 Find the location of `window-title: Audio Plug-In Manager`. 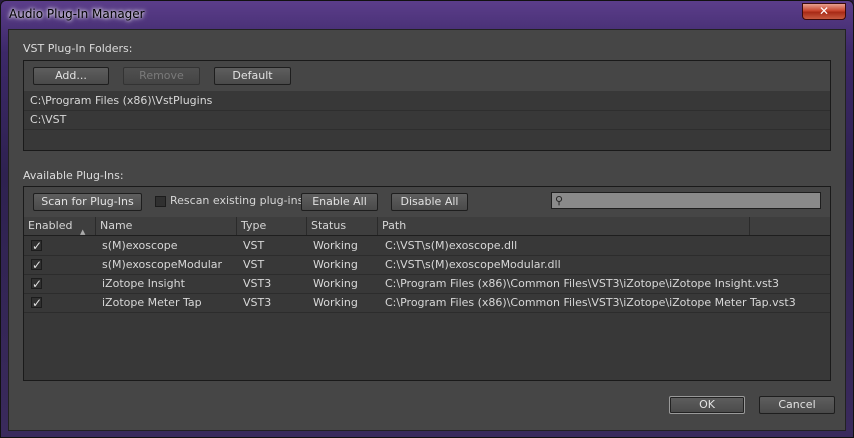

window-title: Audio Plug-In Manager is located at coordinates (77, 14).